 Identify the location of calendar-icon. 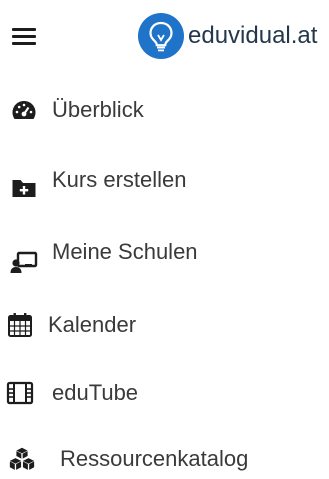
(20, 325).